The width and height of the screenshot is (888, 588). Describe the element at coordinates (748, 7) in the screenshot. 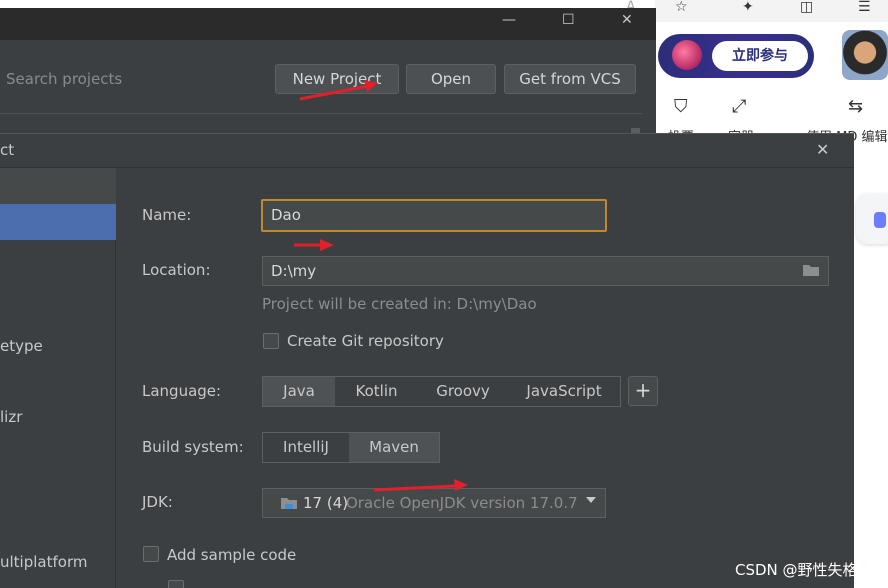

I see `extensions-icon: ✦` at that location.